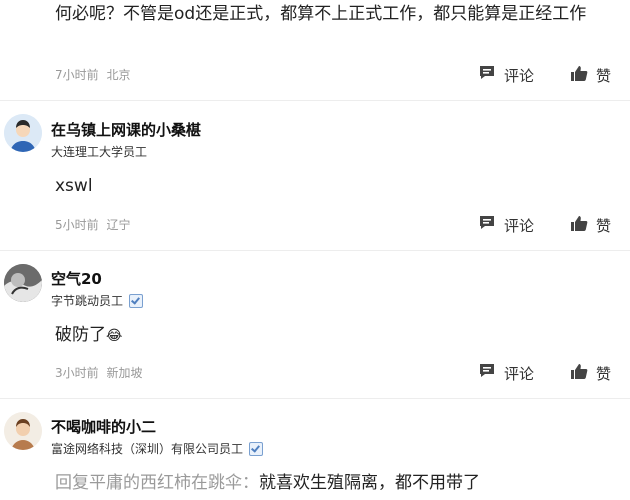 Image resolution: width=630 pixels, height=500 pixels. Describe the element at coordinates (77, 373) in the screenshot. I see `comment-3-time: 3小时前` at that location.